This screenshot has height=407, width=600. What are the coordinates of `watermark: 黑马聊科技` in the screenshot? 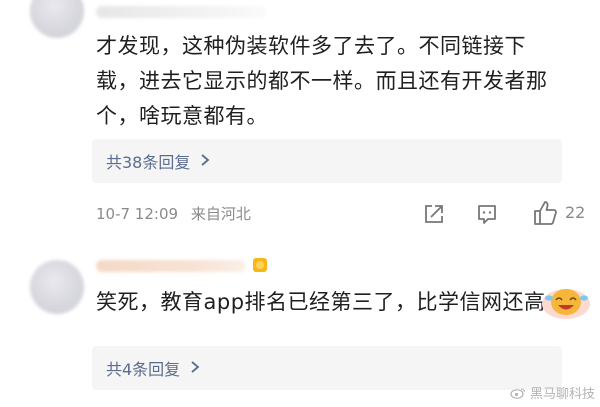 It's located at (552, 392).